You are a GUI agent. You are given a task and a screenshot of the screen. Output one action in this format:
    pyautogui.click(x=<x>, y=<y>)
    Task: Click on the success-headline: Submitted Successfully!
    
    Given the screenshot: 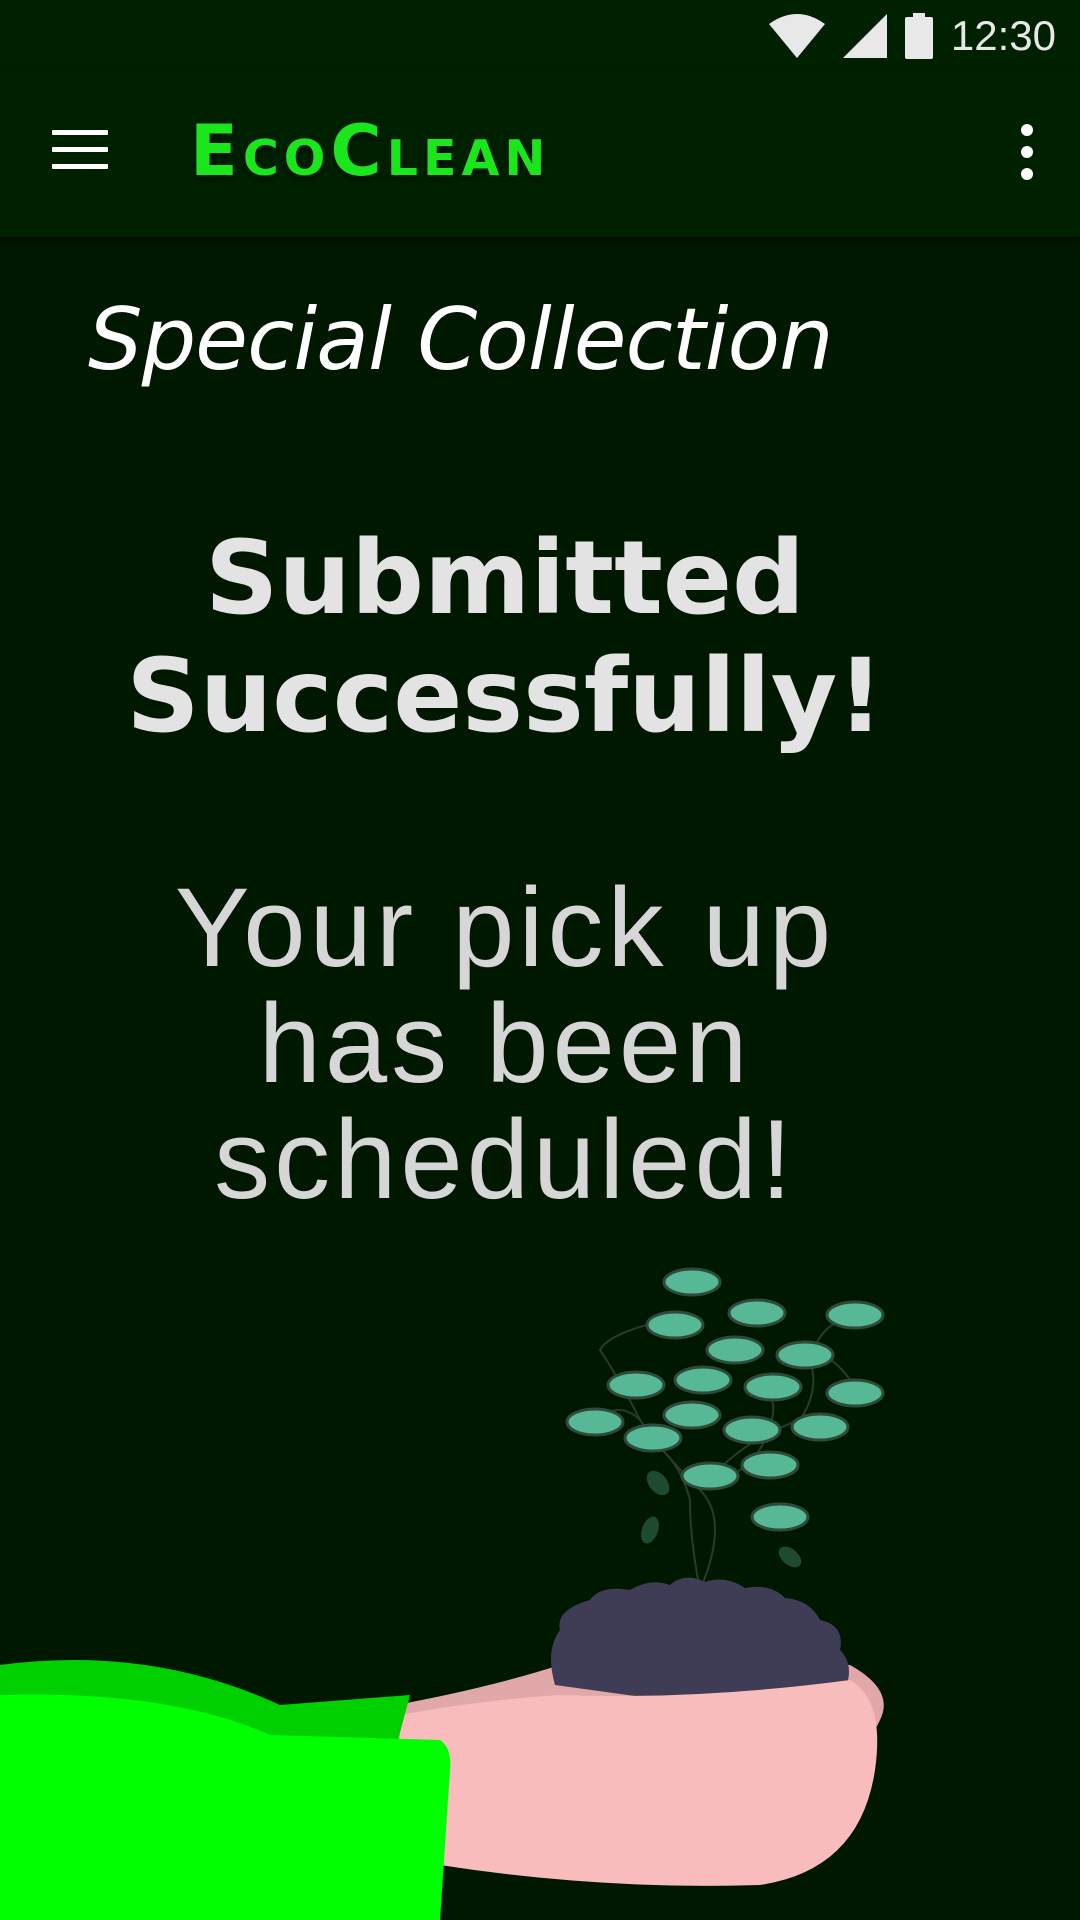 What is the action you would take?
    pyautogui.click(x=505, y=638)
    